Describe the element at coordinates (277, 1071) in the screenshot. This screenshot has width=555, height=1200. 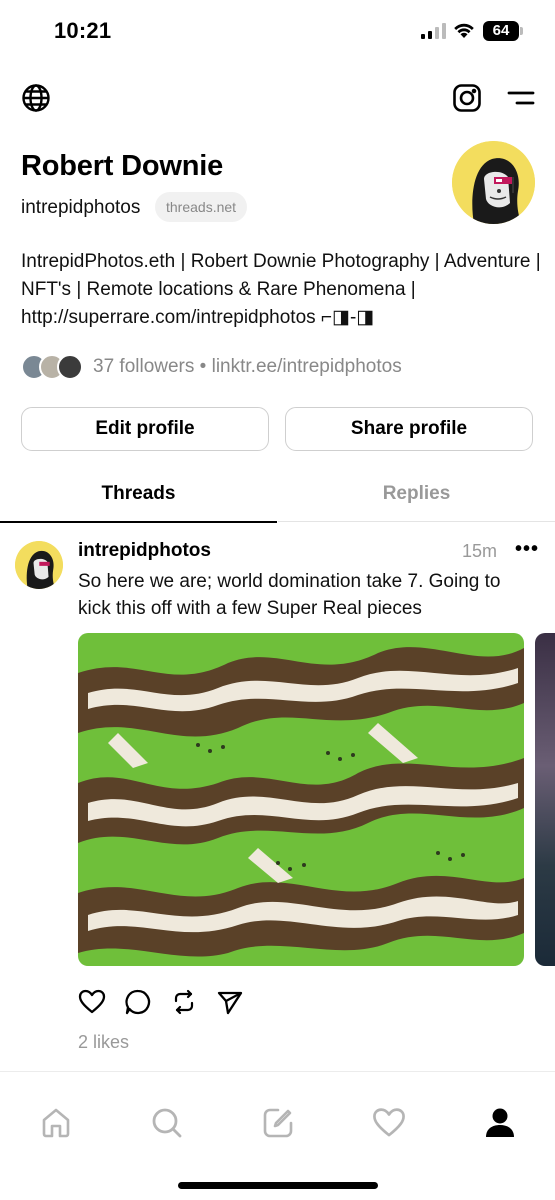
I see `nav-divider` at that location.